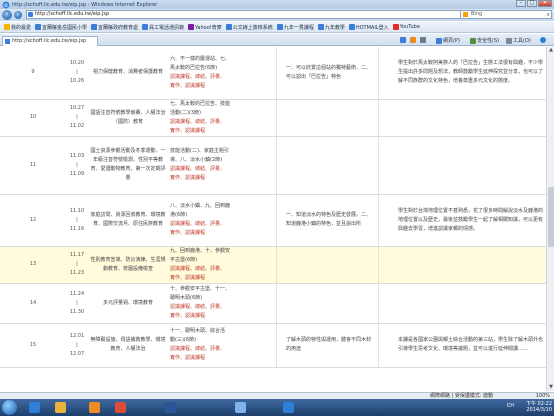 The image size is (554, 416). I want to click on scroll-thumb, so click(551, 217).